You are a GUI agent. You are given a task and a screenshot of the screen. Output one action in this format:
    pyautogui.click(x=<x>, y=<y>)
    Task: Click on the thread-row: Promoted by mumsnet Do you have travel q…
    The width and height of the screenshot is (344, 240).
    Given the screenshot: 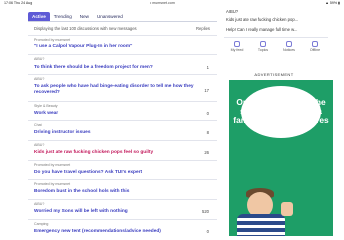 What is the action you would take?
    pyautogui.click(x=122, y=169)
    